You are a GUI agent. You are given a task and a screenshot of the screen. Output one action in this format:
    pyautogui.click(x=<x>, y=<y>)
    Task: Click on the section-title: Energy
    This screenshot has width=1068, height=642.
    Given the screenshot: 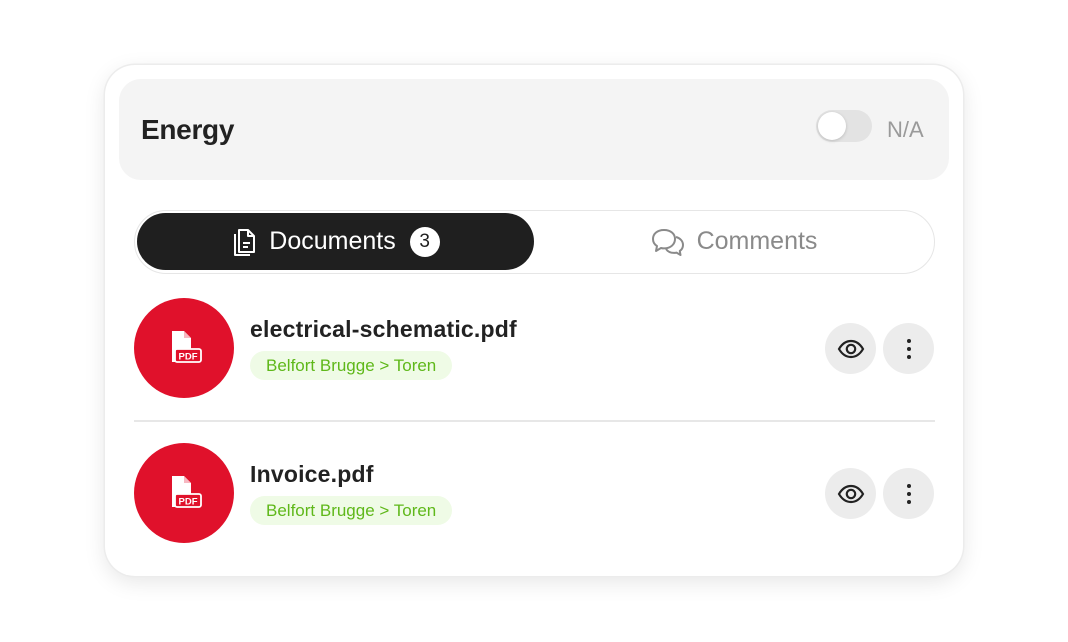 What is the action you would take?
    pyautogui.click(x=188, y=129)
    